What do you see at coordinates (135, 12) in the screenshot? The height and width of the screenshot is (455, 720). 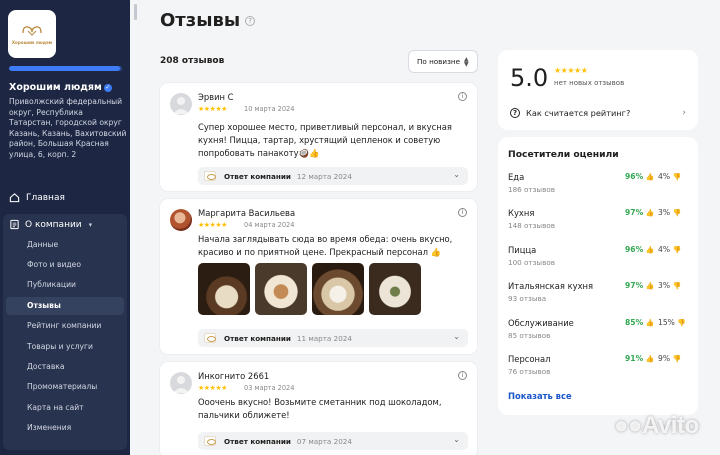 I see `scrollbar-thumb` at bounding box center [135, 12].